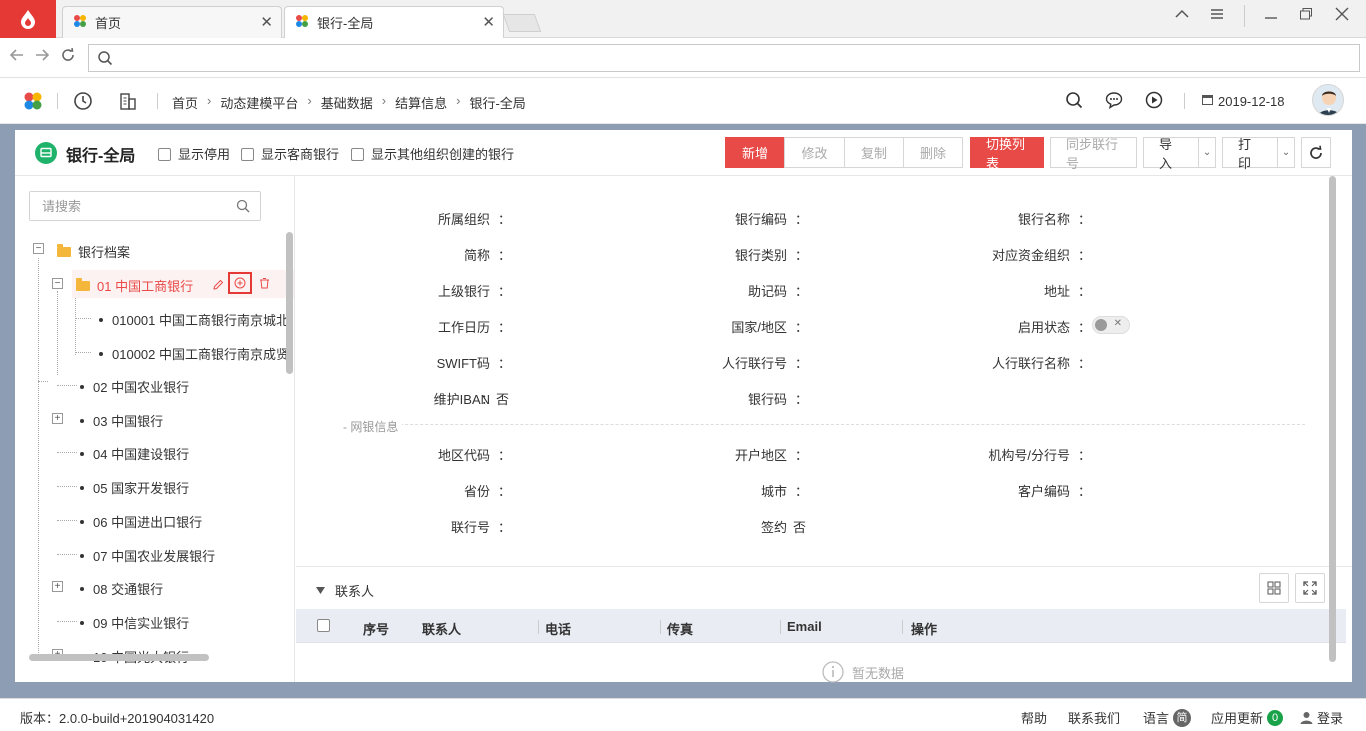 This screenshot has width=1366, height=731. What do you see at coordinates (933, 152) in the screenshot?
I see `delete-button: 删除` at bounding box center [933, 152].